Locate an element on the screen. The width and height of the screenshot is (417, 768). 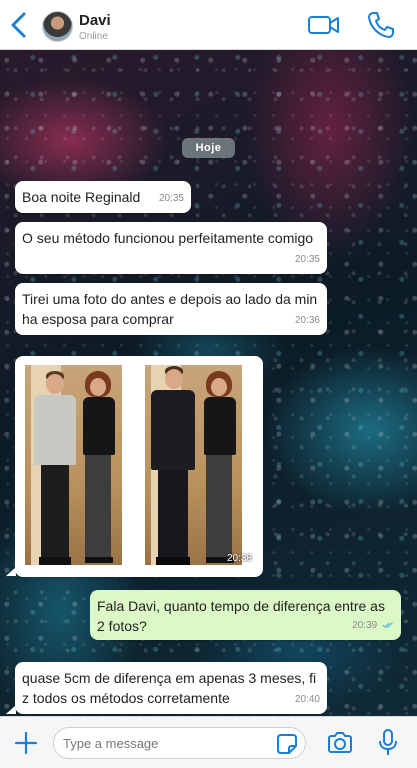
message-time: 20:40 is located at coordinates (307, 699).